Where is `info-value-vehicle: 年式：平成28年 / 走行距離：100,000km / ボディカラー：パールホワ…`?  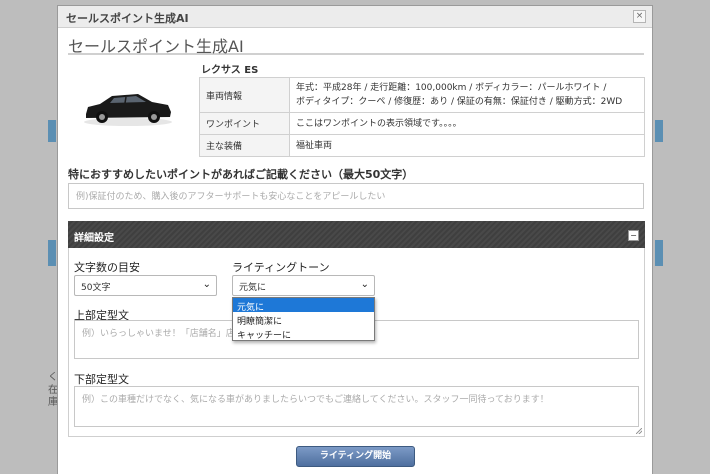
info-value-vehicle: 年式：平成28年 / 走行距離：100,000km / ボディカラー：パールホワ… is located at coordinates (467, 95).